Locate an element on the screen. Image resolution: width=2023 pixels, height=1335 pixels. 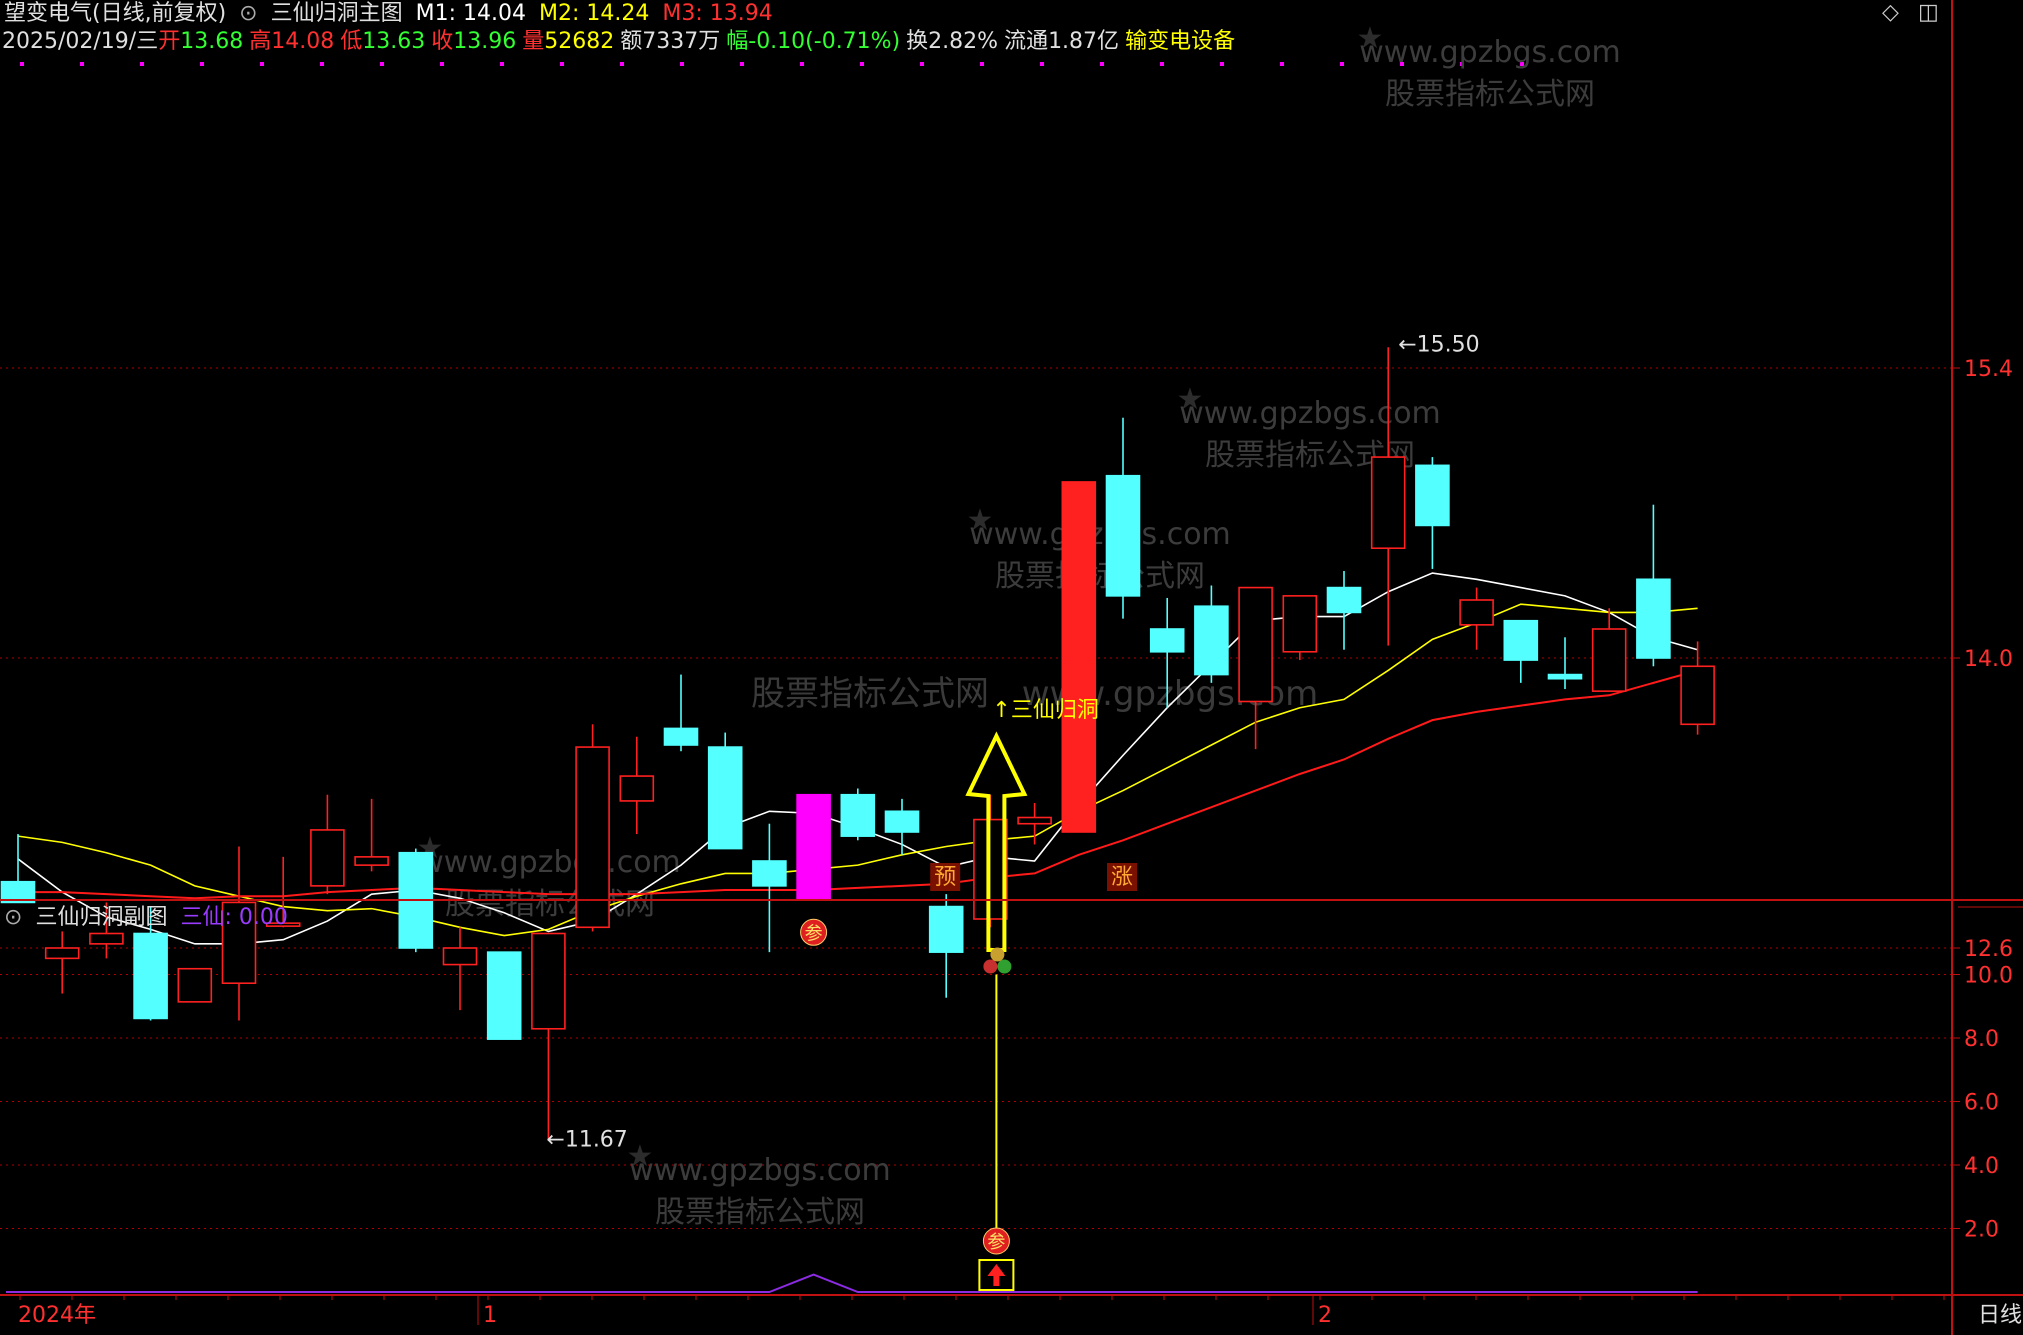
change-value: -0.10(-0.71%) is located at coordinates (824, 41).